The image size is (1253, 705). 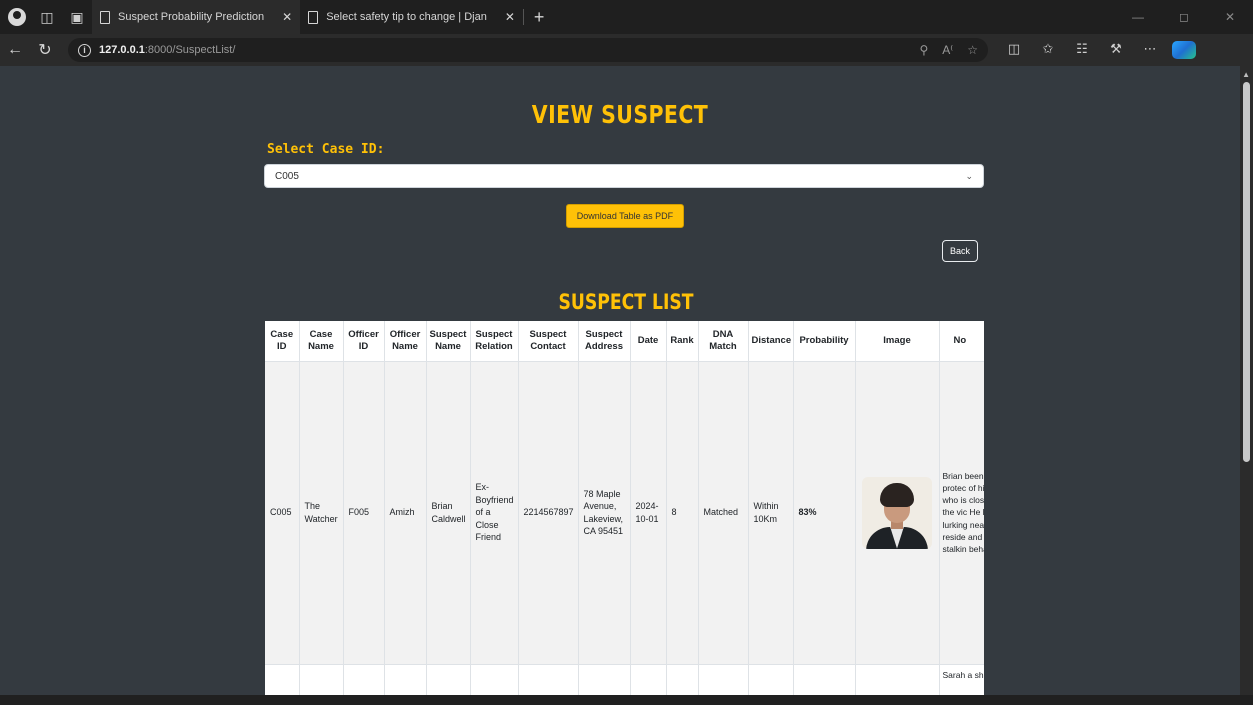 What do you see at coordinates (923, 50) in the screenshot?
I see `zoom-icon: ⚲` at bounding box center [923, 50].